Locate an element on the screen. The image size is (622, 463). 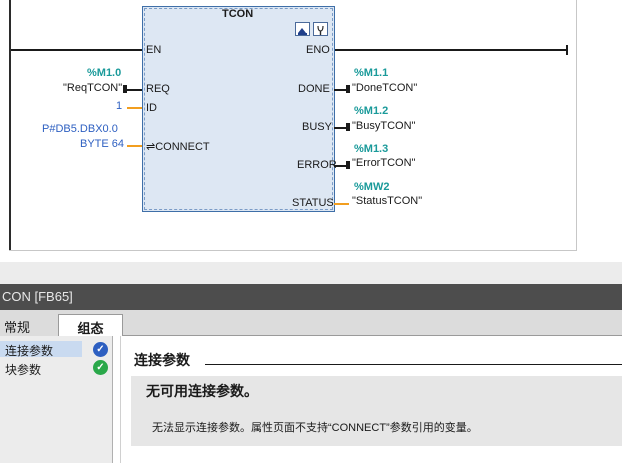
pin-status: STATUS is located at coordinates (313, 203).